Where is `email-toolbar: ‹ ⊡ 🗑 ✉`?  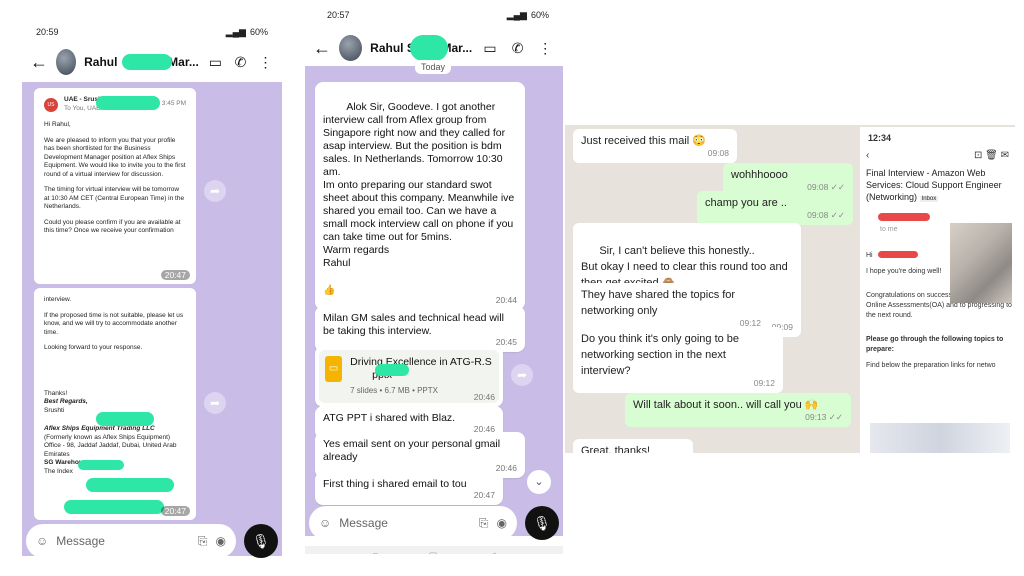 email-toolbar: ‹ ⊡ 🗑 ✉ is located at coordinates (937, 156).